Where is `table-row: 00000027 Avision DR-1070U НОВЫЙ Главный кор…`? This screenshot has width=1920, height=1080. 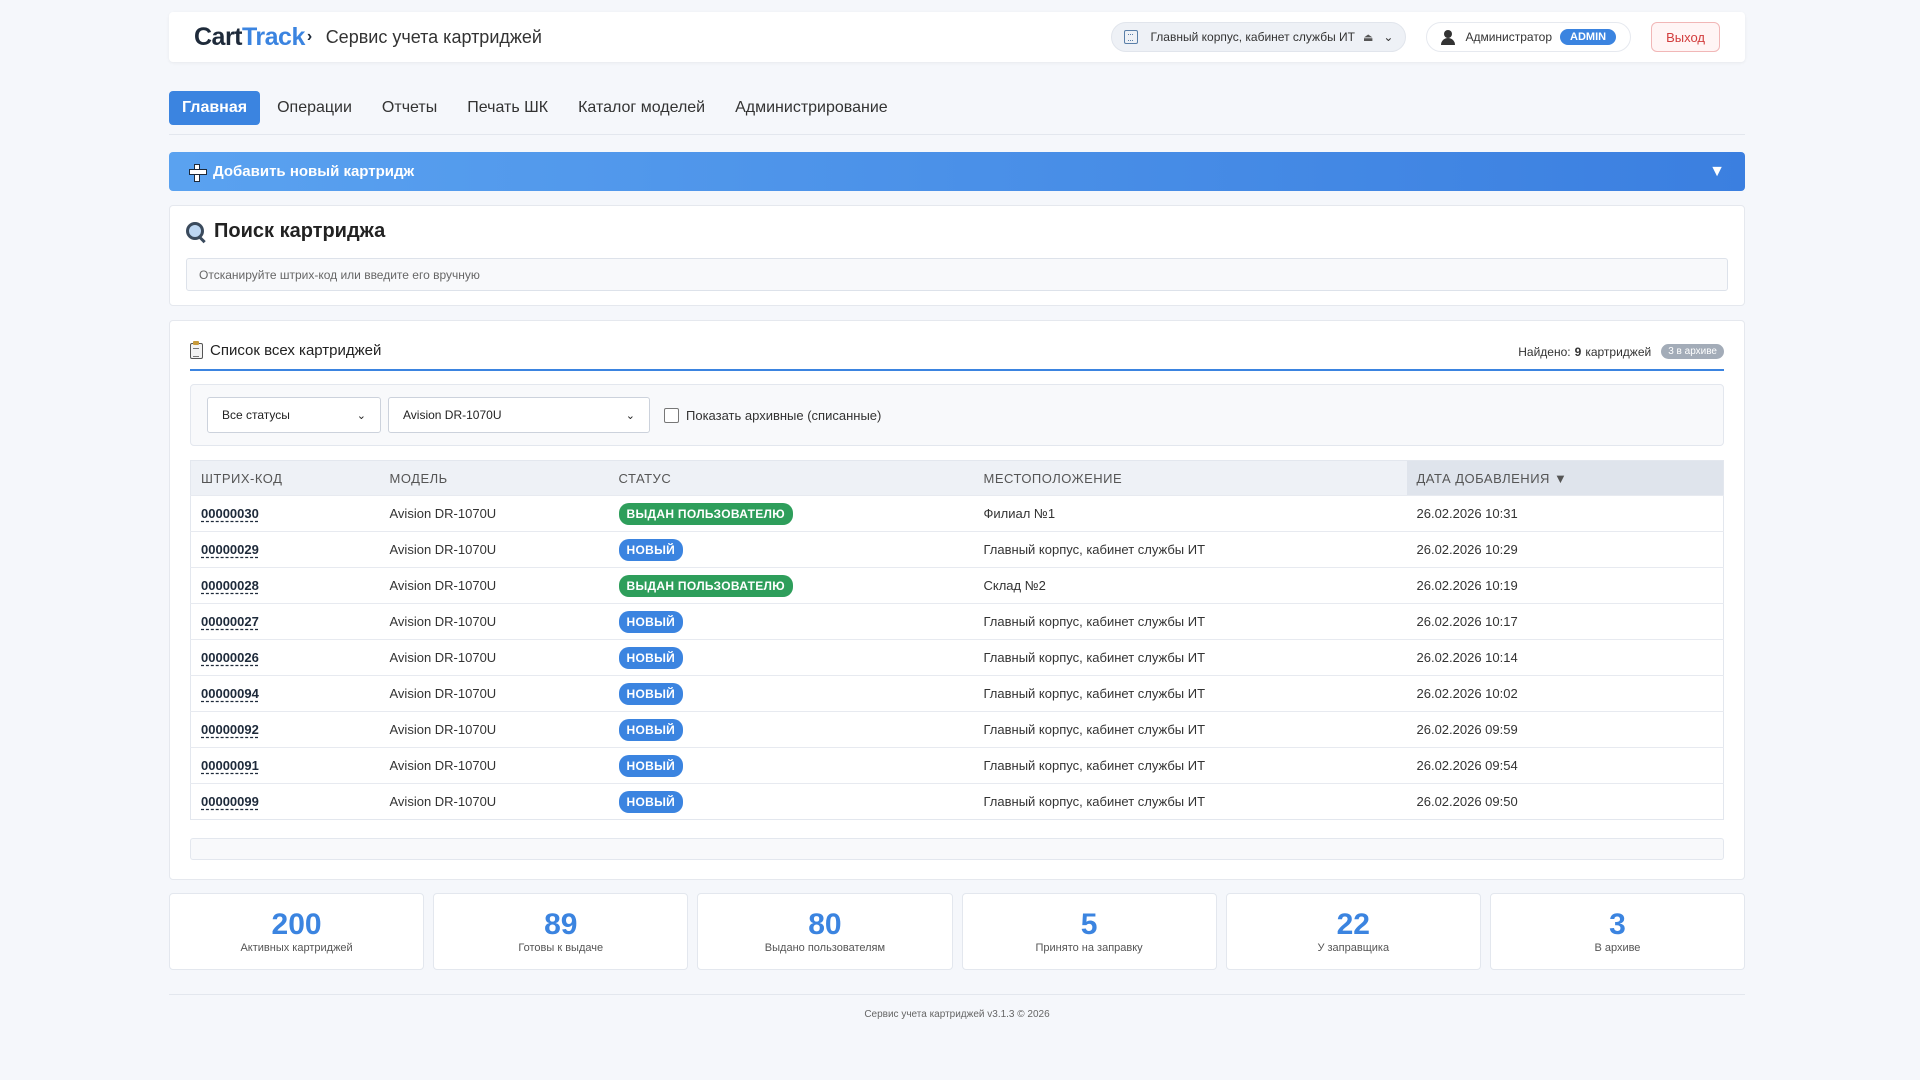
table-row: 00000027 Avision DR-1070U НОВЫЙ Главный кор… is located at coordinates (957, 621).